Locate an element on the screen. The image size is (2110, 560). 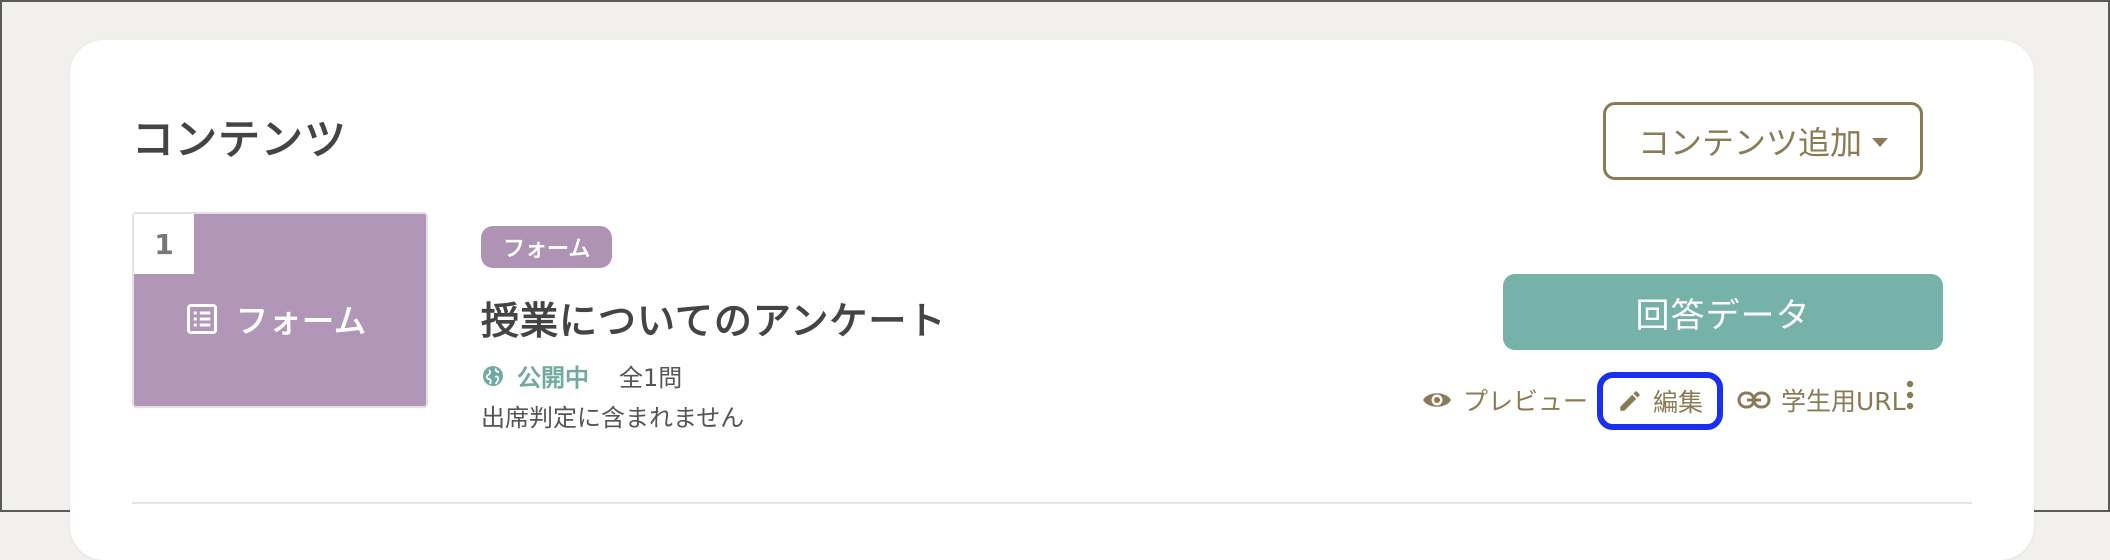
student-url-link: 学生用URL is located at coordinates (1821, 400).